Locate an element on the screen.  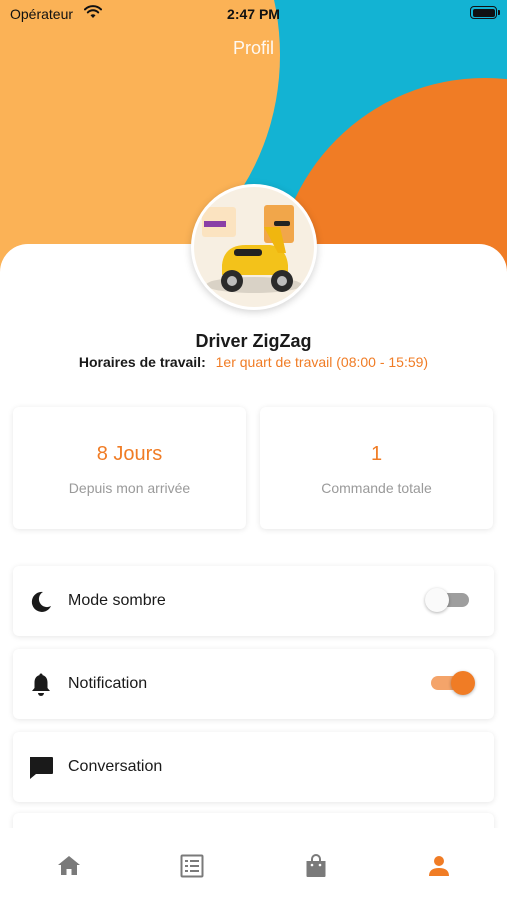
schedule-label: Horaires de travail: is located at coordinates (142, 362).